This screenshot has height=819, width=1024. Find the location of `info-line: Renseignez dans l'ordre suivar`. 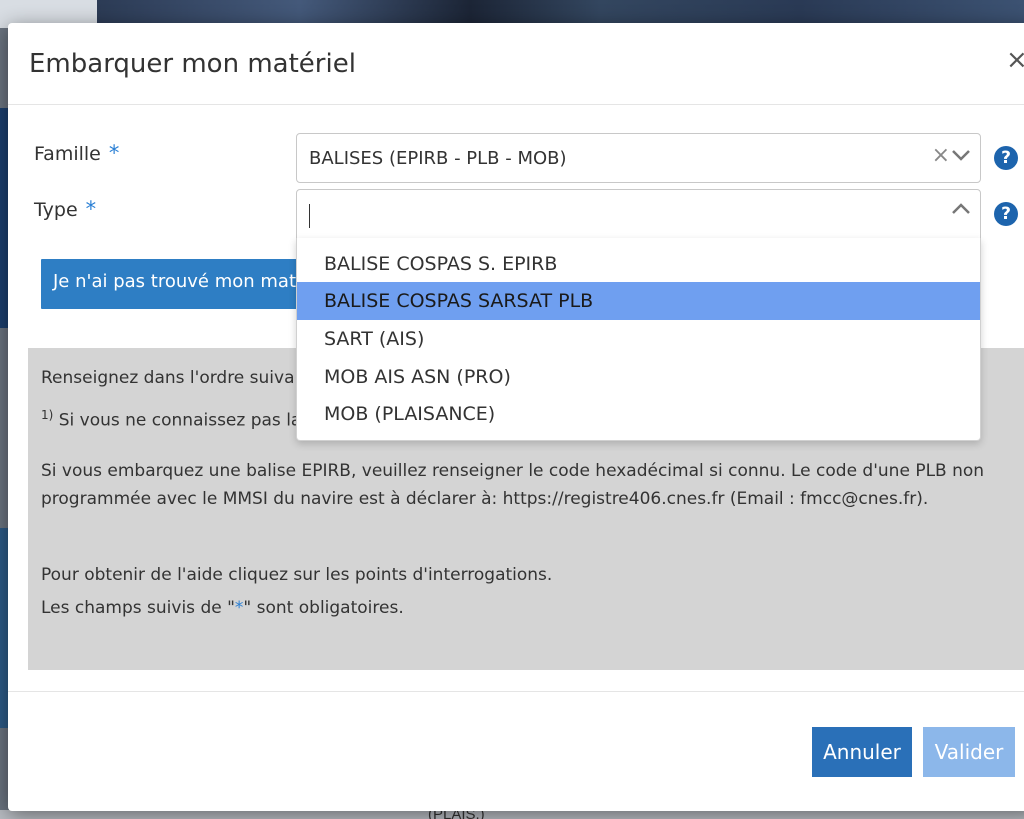

info-line: Renseignez dans l'ordre suivar is located at coordinates (171, 378).